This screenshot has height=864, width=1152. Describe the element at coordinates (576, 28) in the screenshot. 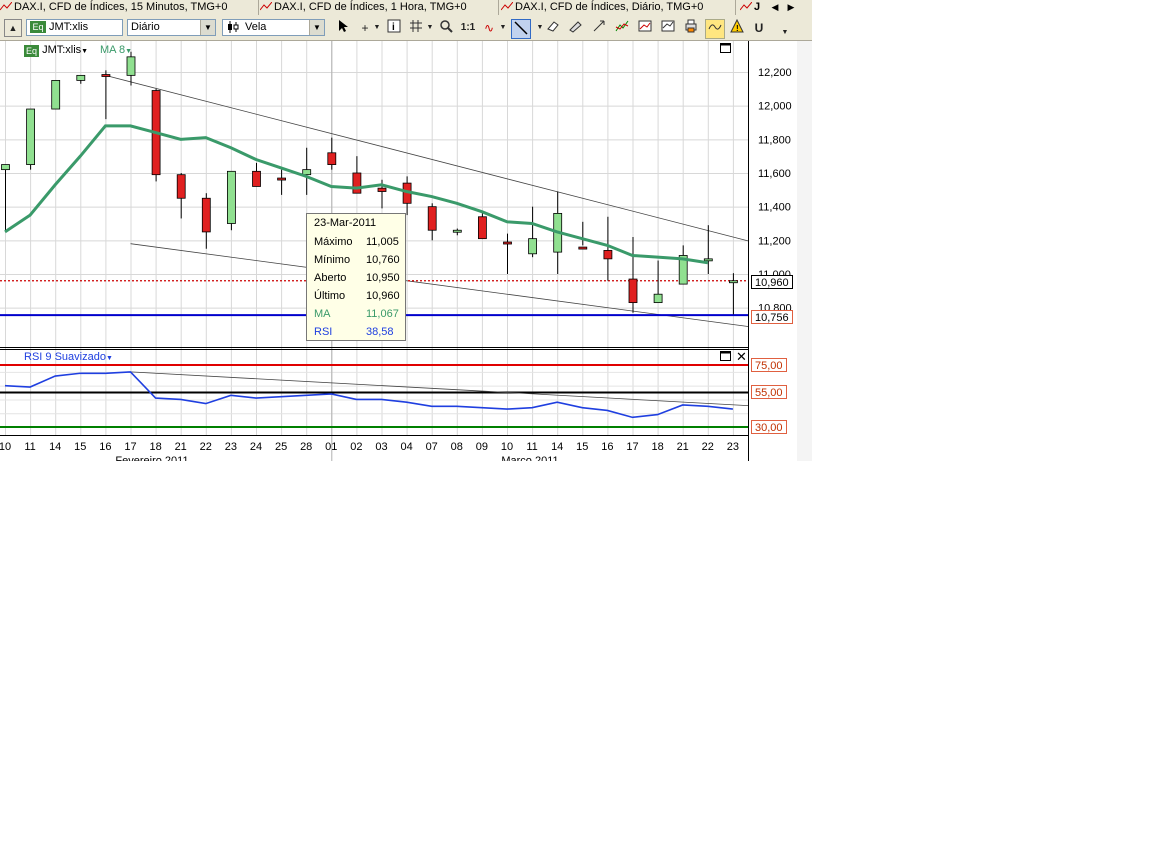

I see `pencil-edit-icon` at that location.